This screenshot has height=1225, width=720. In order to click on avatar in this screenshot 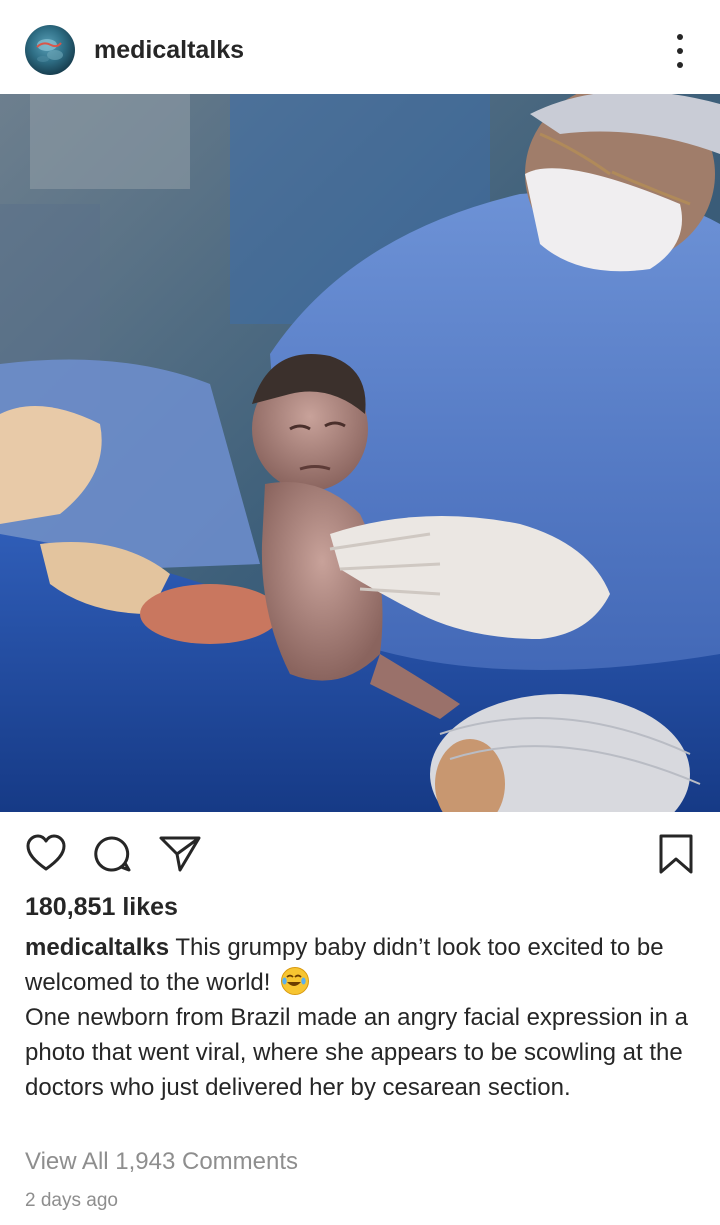, I will do `click(50, 50)`.